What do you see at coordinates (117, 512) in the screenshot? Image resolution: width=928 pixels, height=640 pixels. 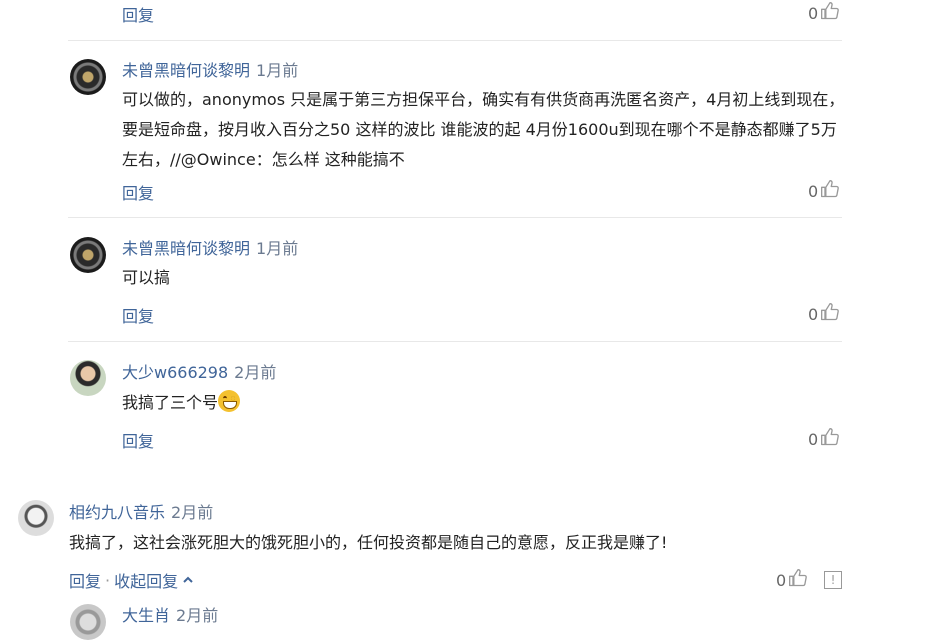 I see `author-name: 相约九八音乐` at bounding box center [117, 512].